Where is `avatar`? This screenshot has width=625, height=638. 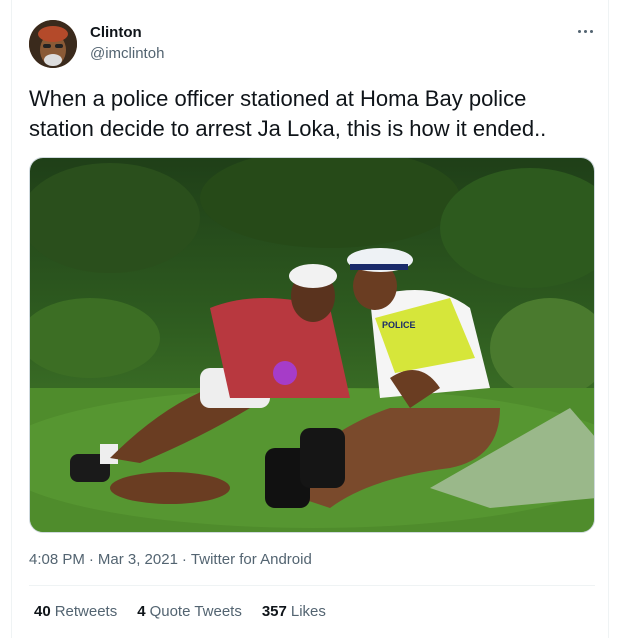 avatar is located at coordinates (53, 44).